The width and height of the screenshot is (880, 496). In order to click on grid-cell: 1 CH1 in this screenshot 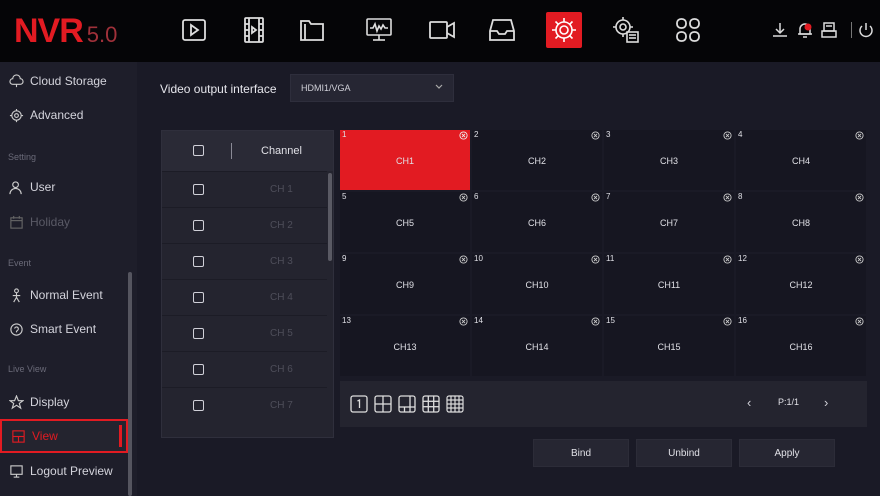, I will do `click(405, 160)`.